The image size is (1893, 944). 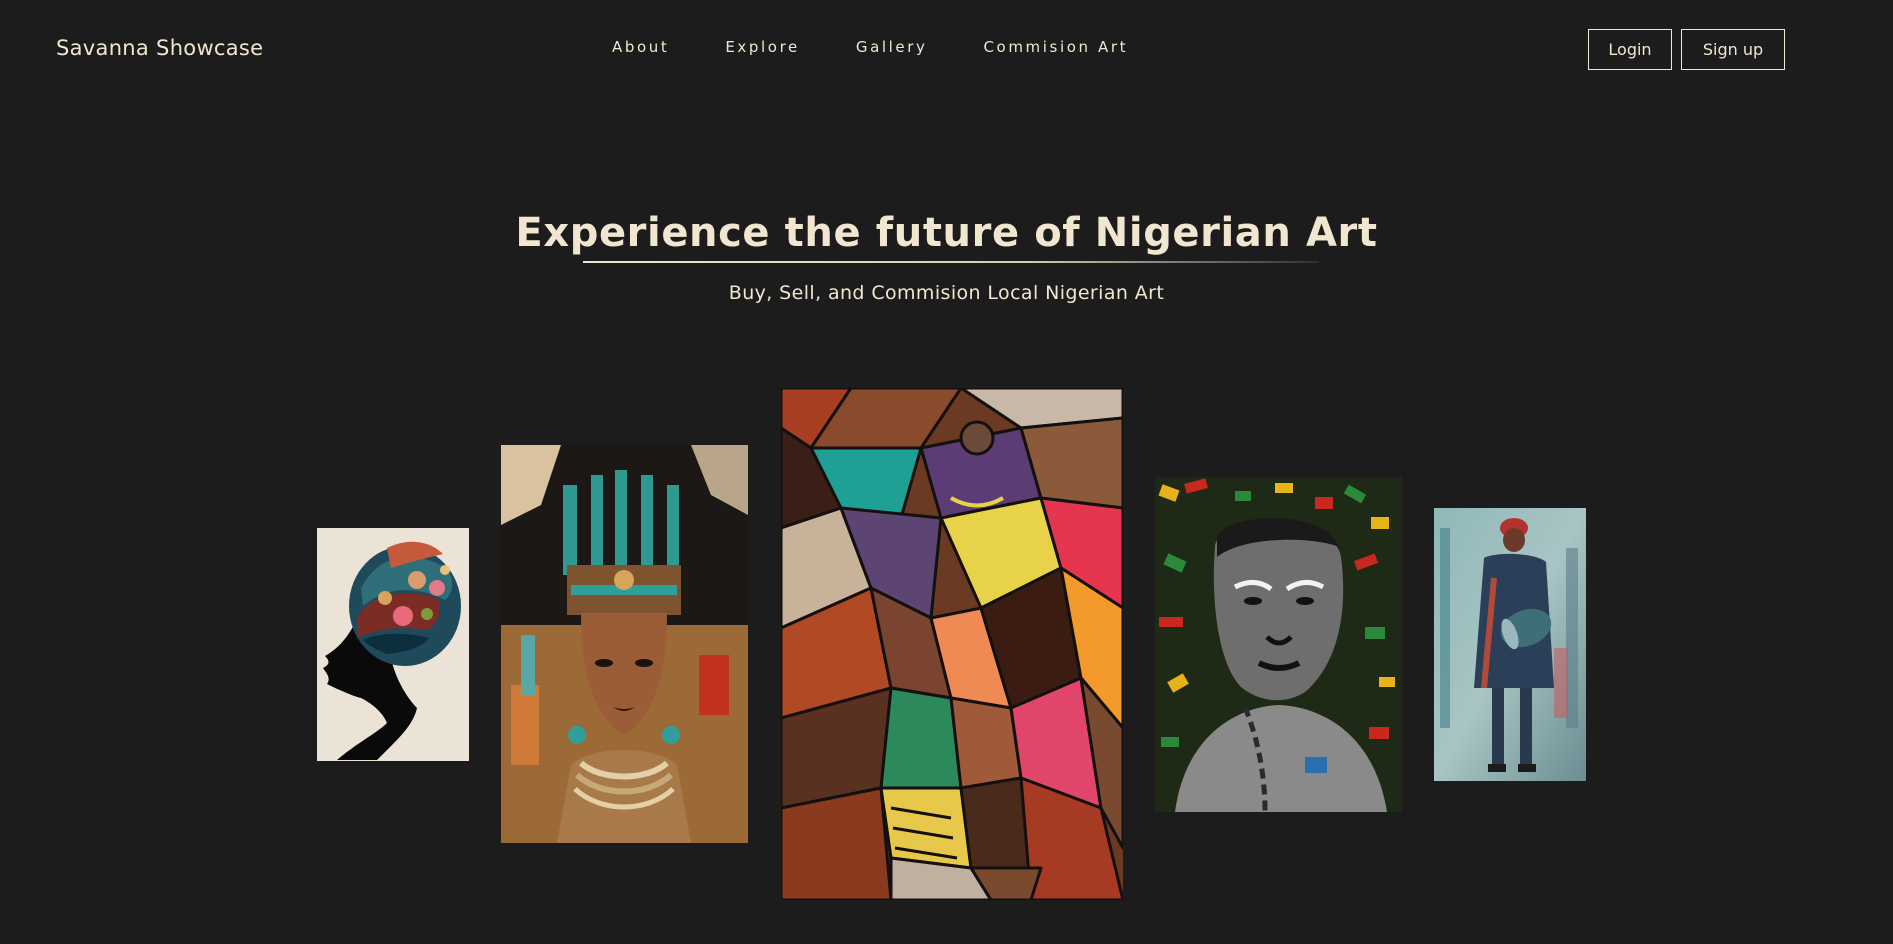 I want to click on queen-portrait-image, so click(x=624, y=644).